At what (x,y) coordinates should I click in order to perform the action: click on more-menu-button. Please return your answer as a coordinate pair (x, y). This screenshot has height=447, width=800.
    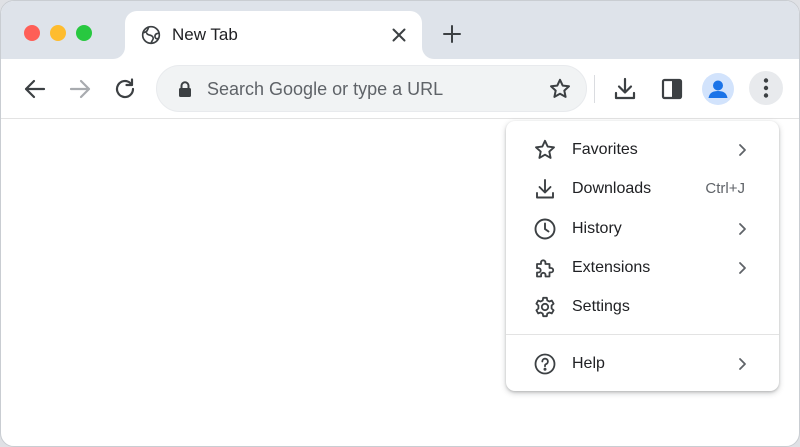
    Looking at the image, I should click on (766, 88).